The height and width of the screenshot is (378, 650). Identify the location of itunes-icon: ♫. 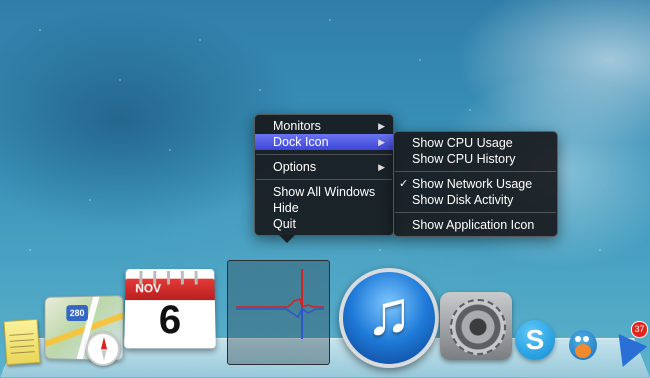
(389, 318).